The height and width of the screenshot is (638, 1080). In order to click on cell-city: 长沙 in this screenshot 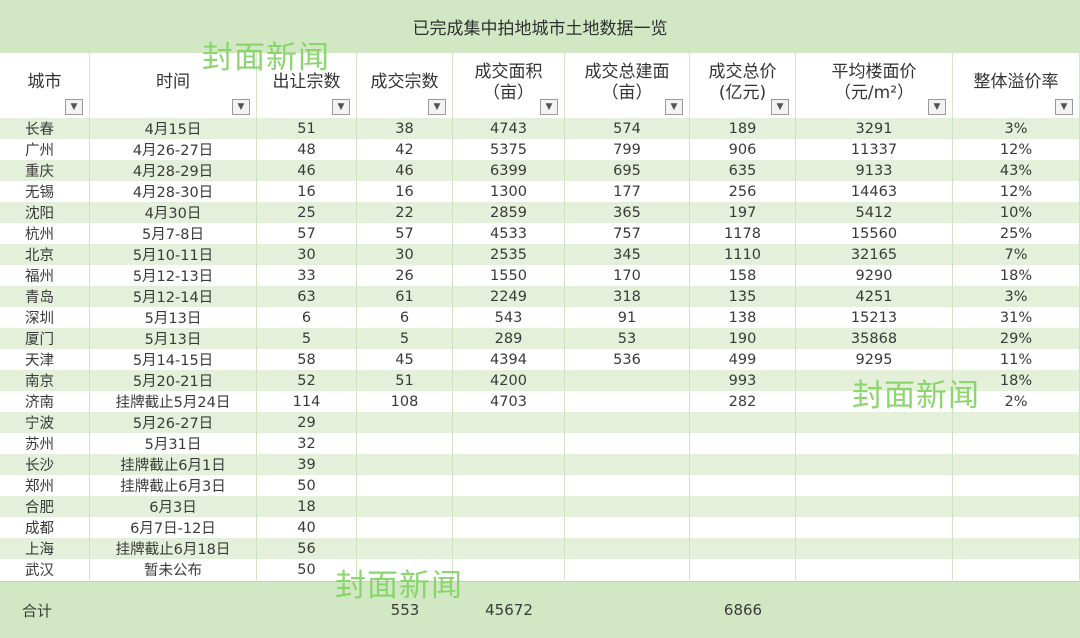, I will do `click(45, 464)`.